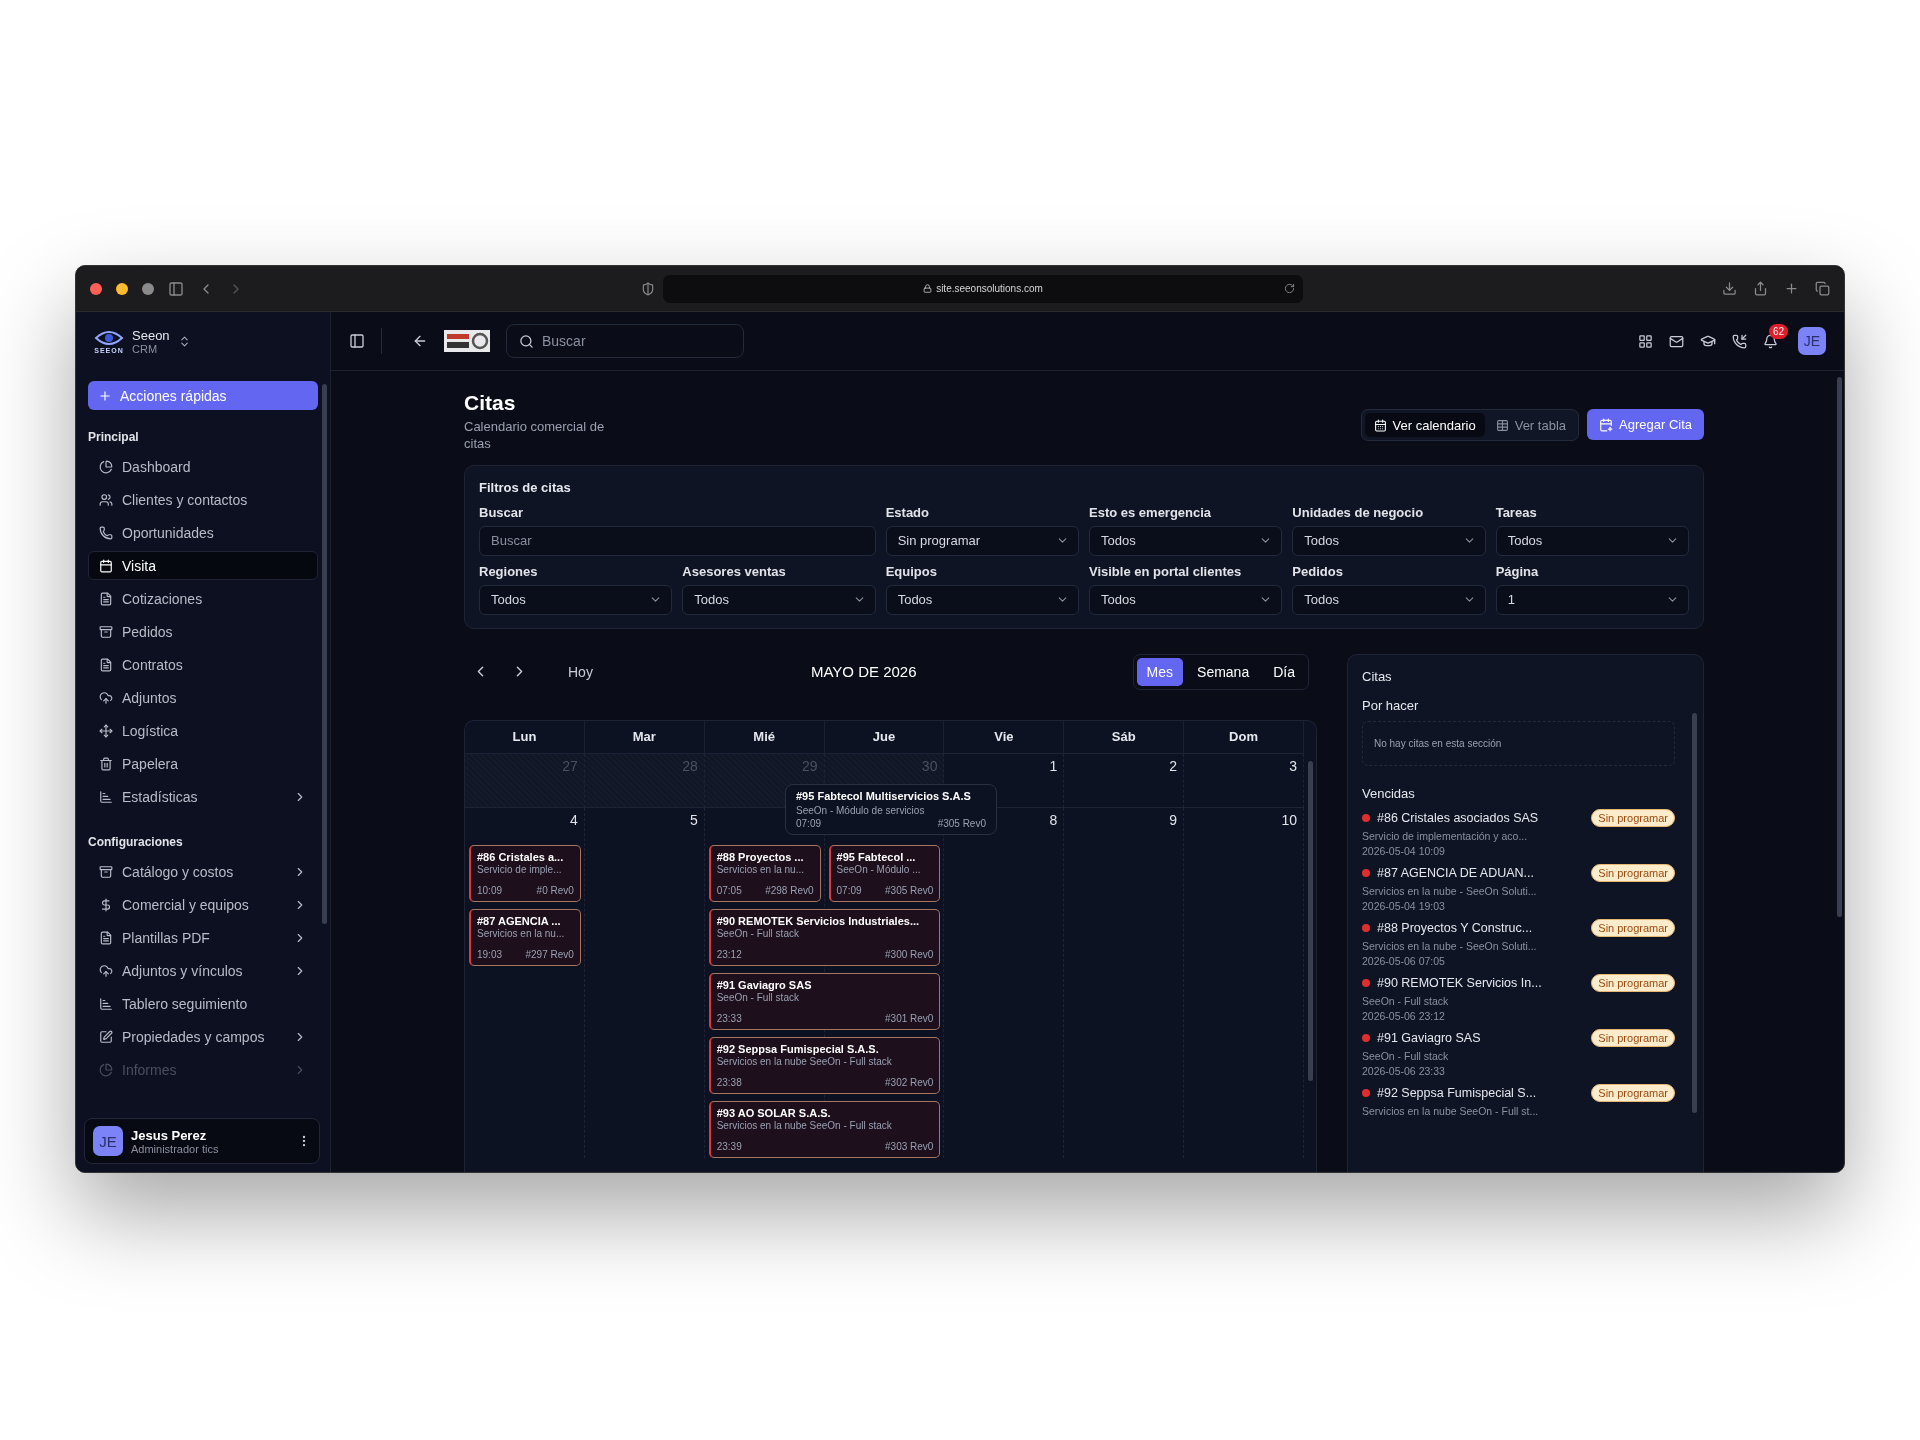 This screenshot has width=1920, height=1440. I want to click on view-tab: Día, so click(1284, 671).